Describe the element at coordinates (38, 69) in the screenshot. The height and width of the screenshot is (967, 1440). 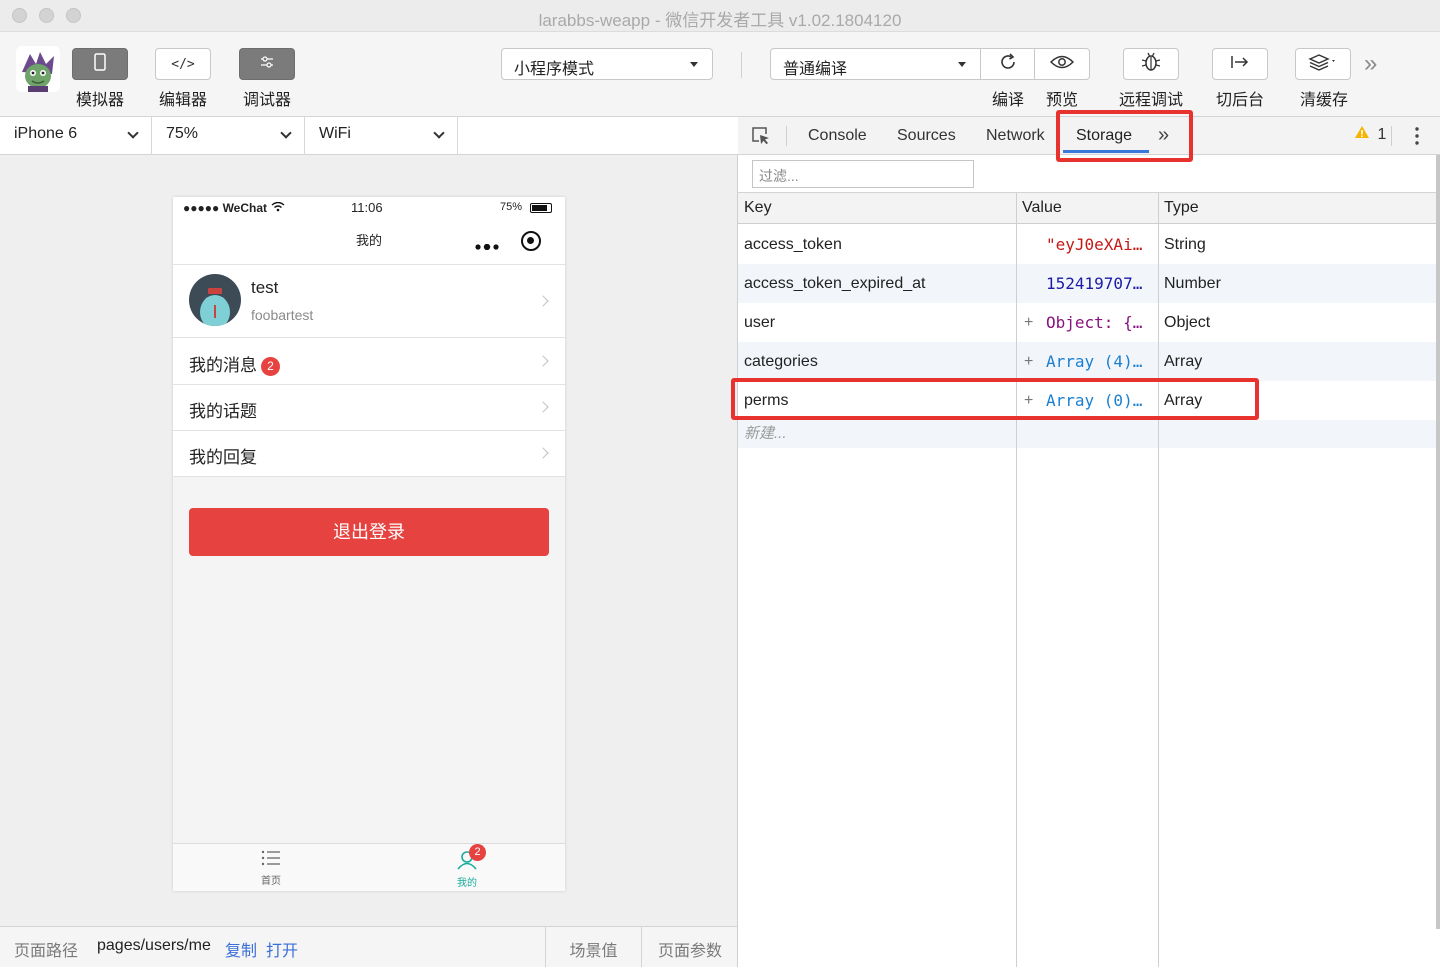
I see `user-avatar-icon` at that location.